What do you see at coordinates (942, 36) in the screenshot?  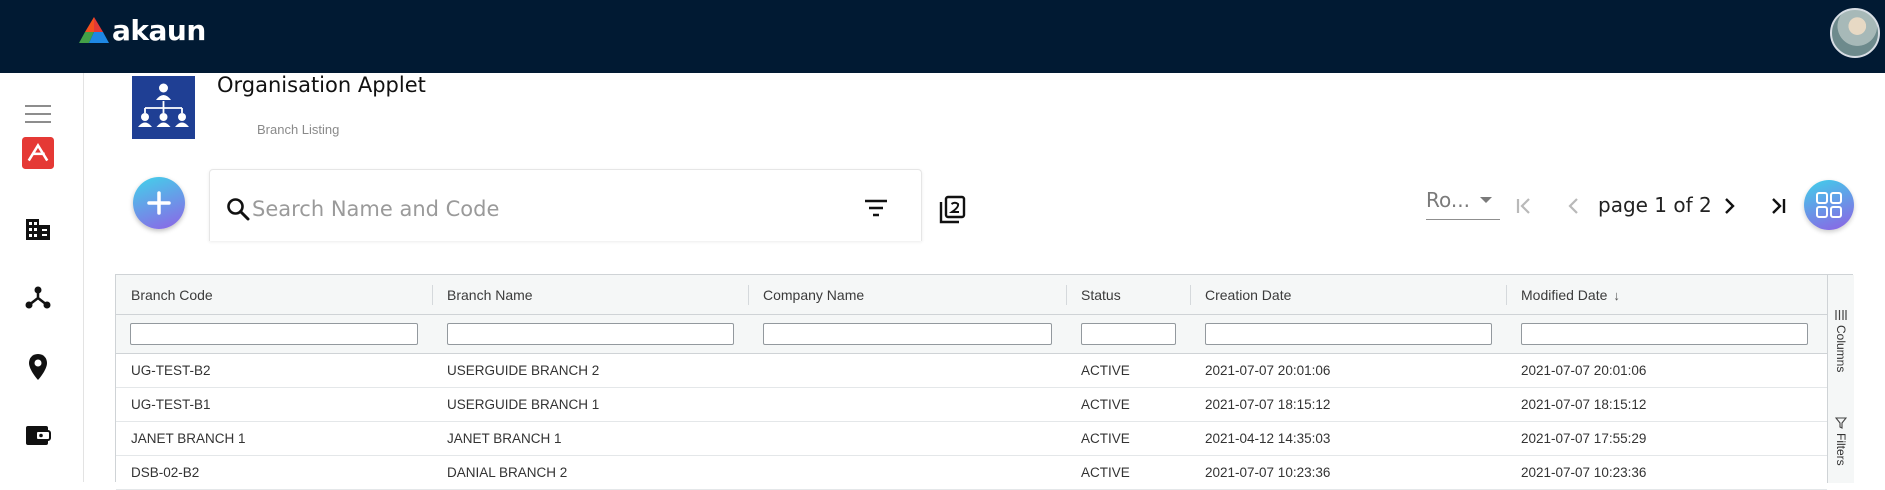 I see `top-bar: akaun` at bounding box center [942, 36].